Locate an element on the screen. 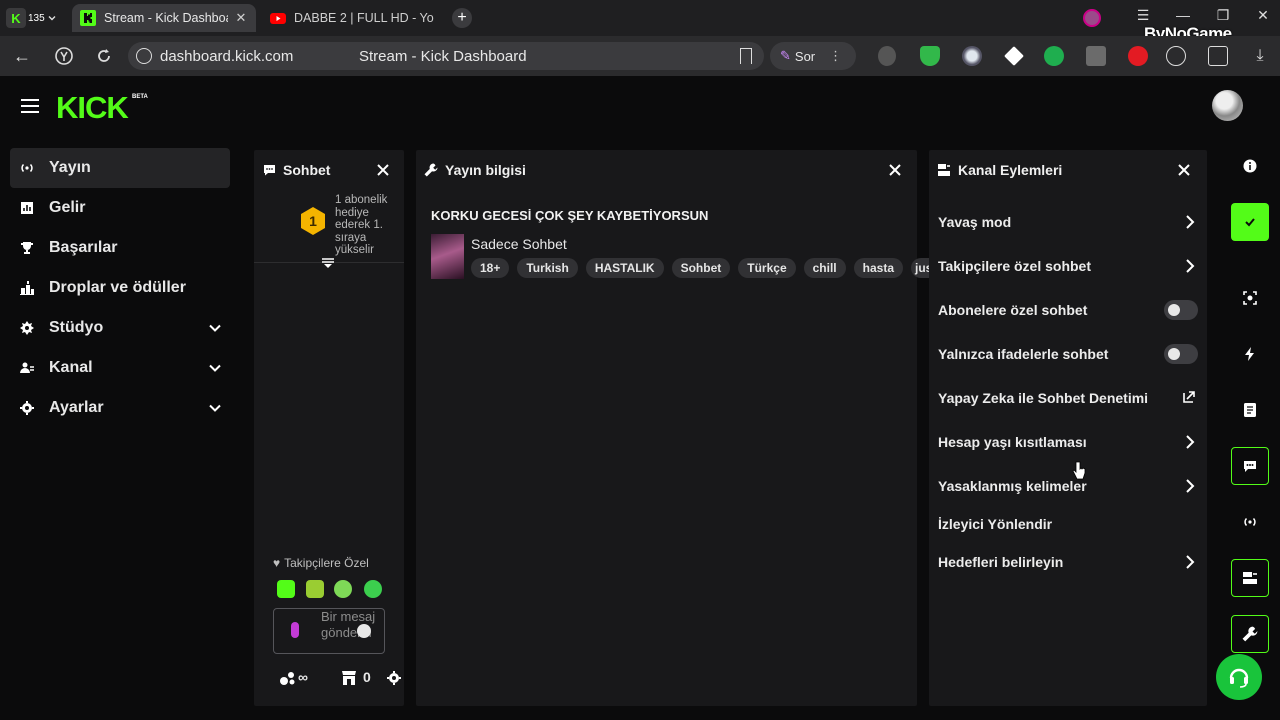 This screenshot has height=720, width=1280. yandex-icon is located at coordinates (64, 56).